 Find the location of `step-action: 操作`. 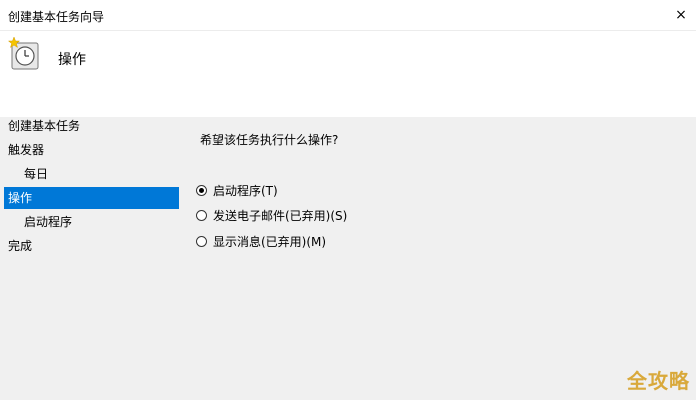

step-action: 操作 is located at coordinates (91, 198).